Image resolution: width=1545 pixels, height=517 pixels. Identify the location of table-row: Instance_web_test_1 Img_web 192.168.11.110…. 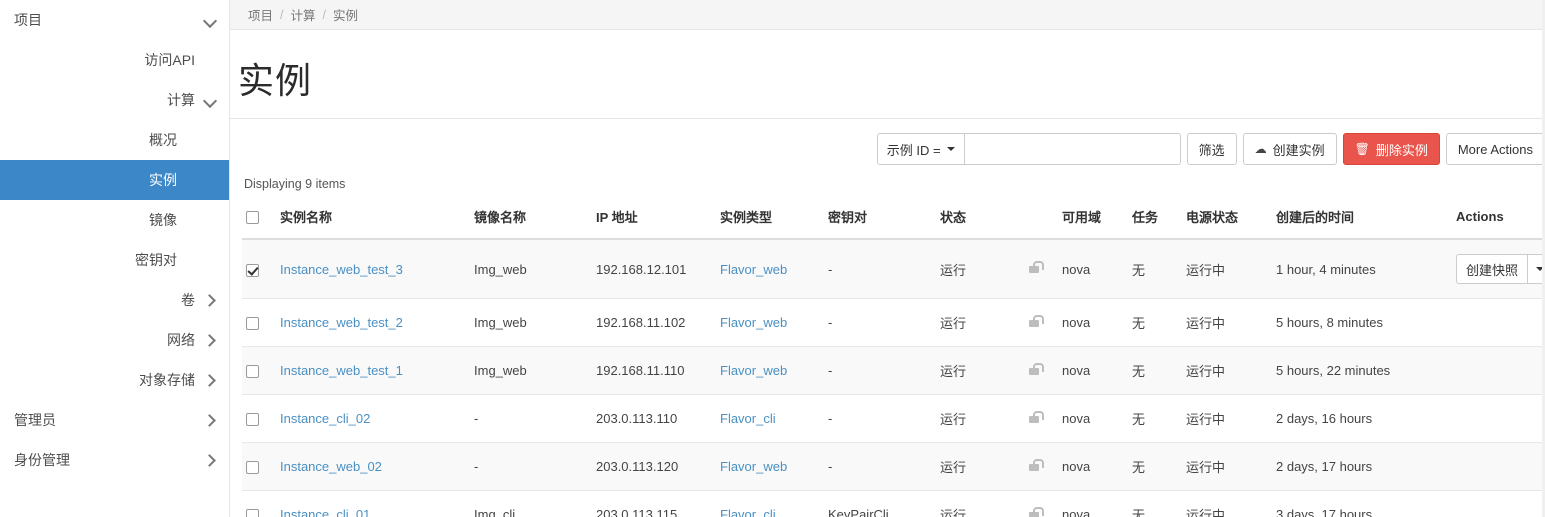
(893, 370).